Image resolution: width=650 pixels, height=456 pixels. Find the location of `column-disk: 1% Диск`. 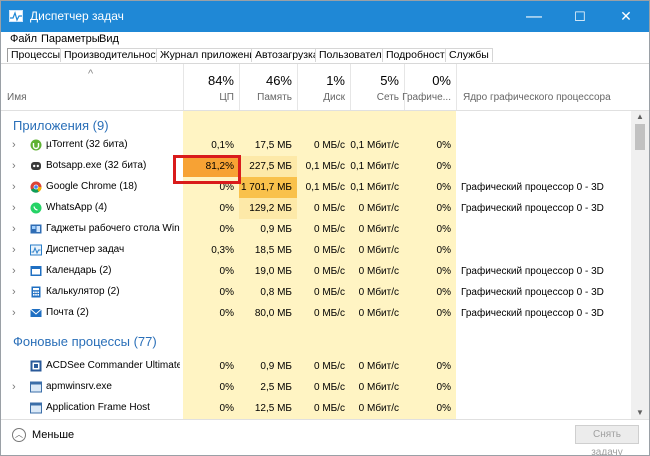

column-disk: 1% Диск is located at coordinates (323, 87).